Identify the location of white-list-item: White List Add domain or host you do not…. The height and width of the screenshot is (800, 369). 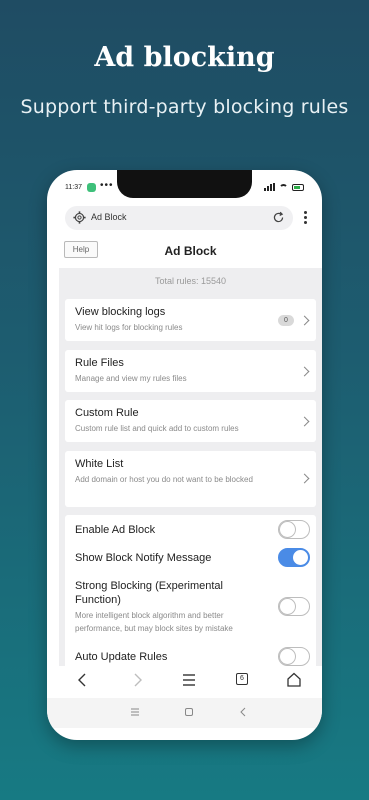
(190, 479).